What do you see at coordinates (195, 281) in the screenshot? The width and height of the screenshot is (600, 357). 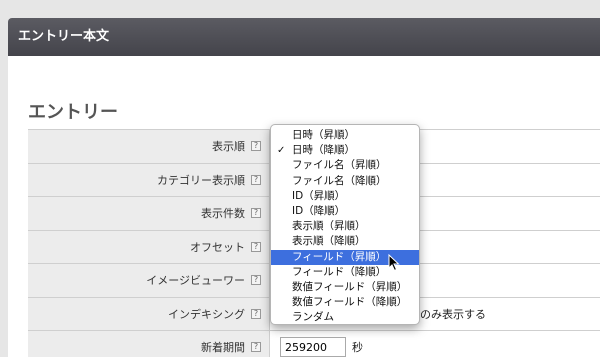 I see `row-label-text: イメージビューワー` at bounding box center [195, 281].